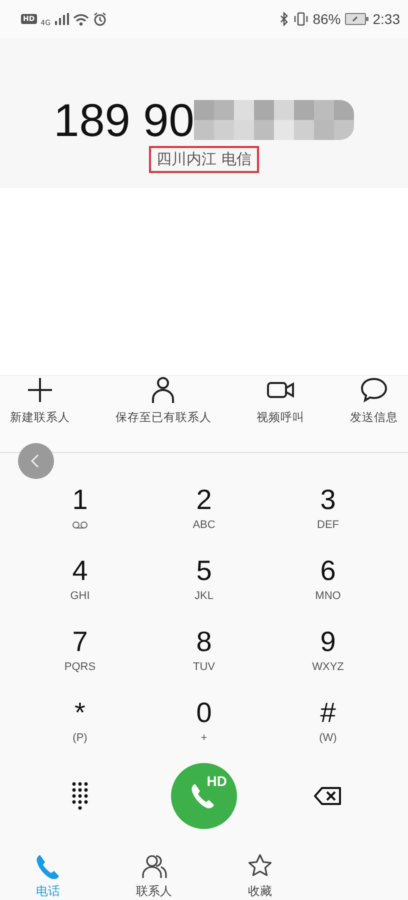  Describe the element at coordinates (163, 400) in the screenshot. I see `action-button: 保存至已有联系人` at that location.